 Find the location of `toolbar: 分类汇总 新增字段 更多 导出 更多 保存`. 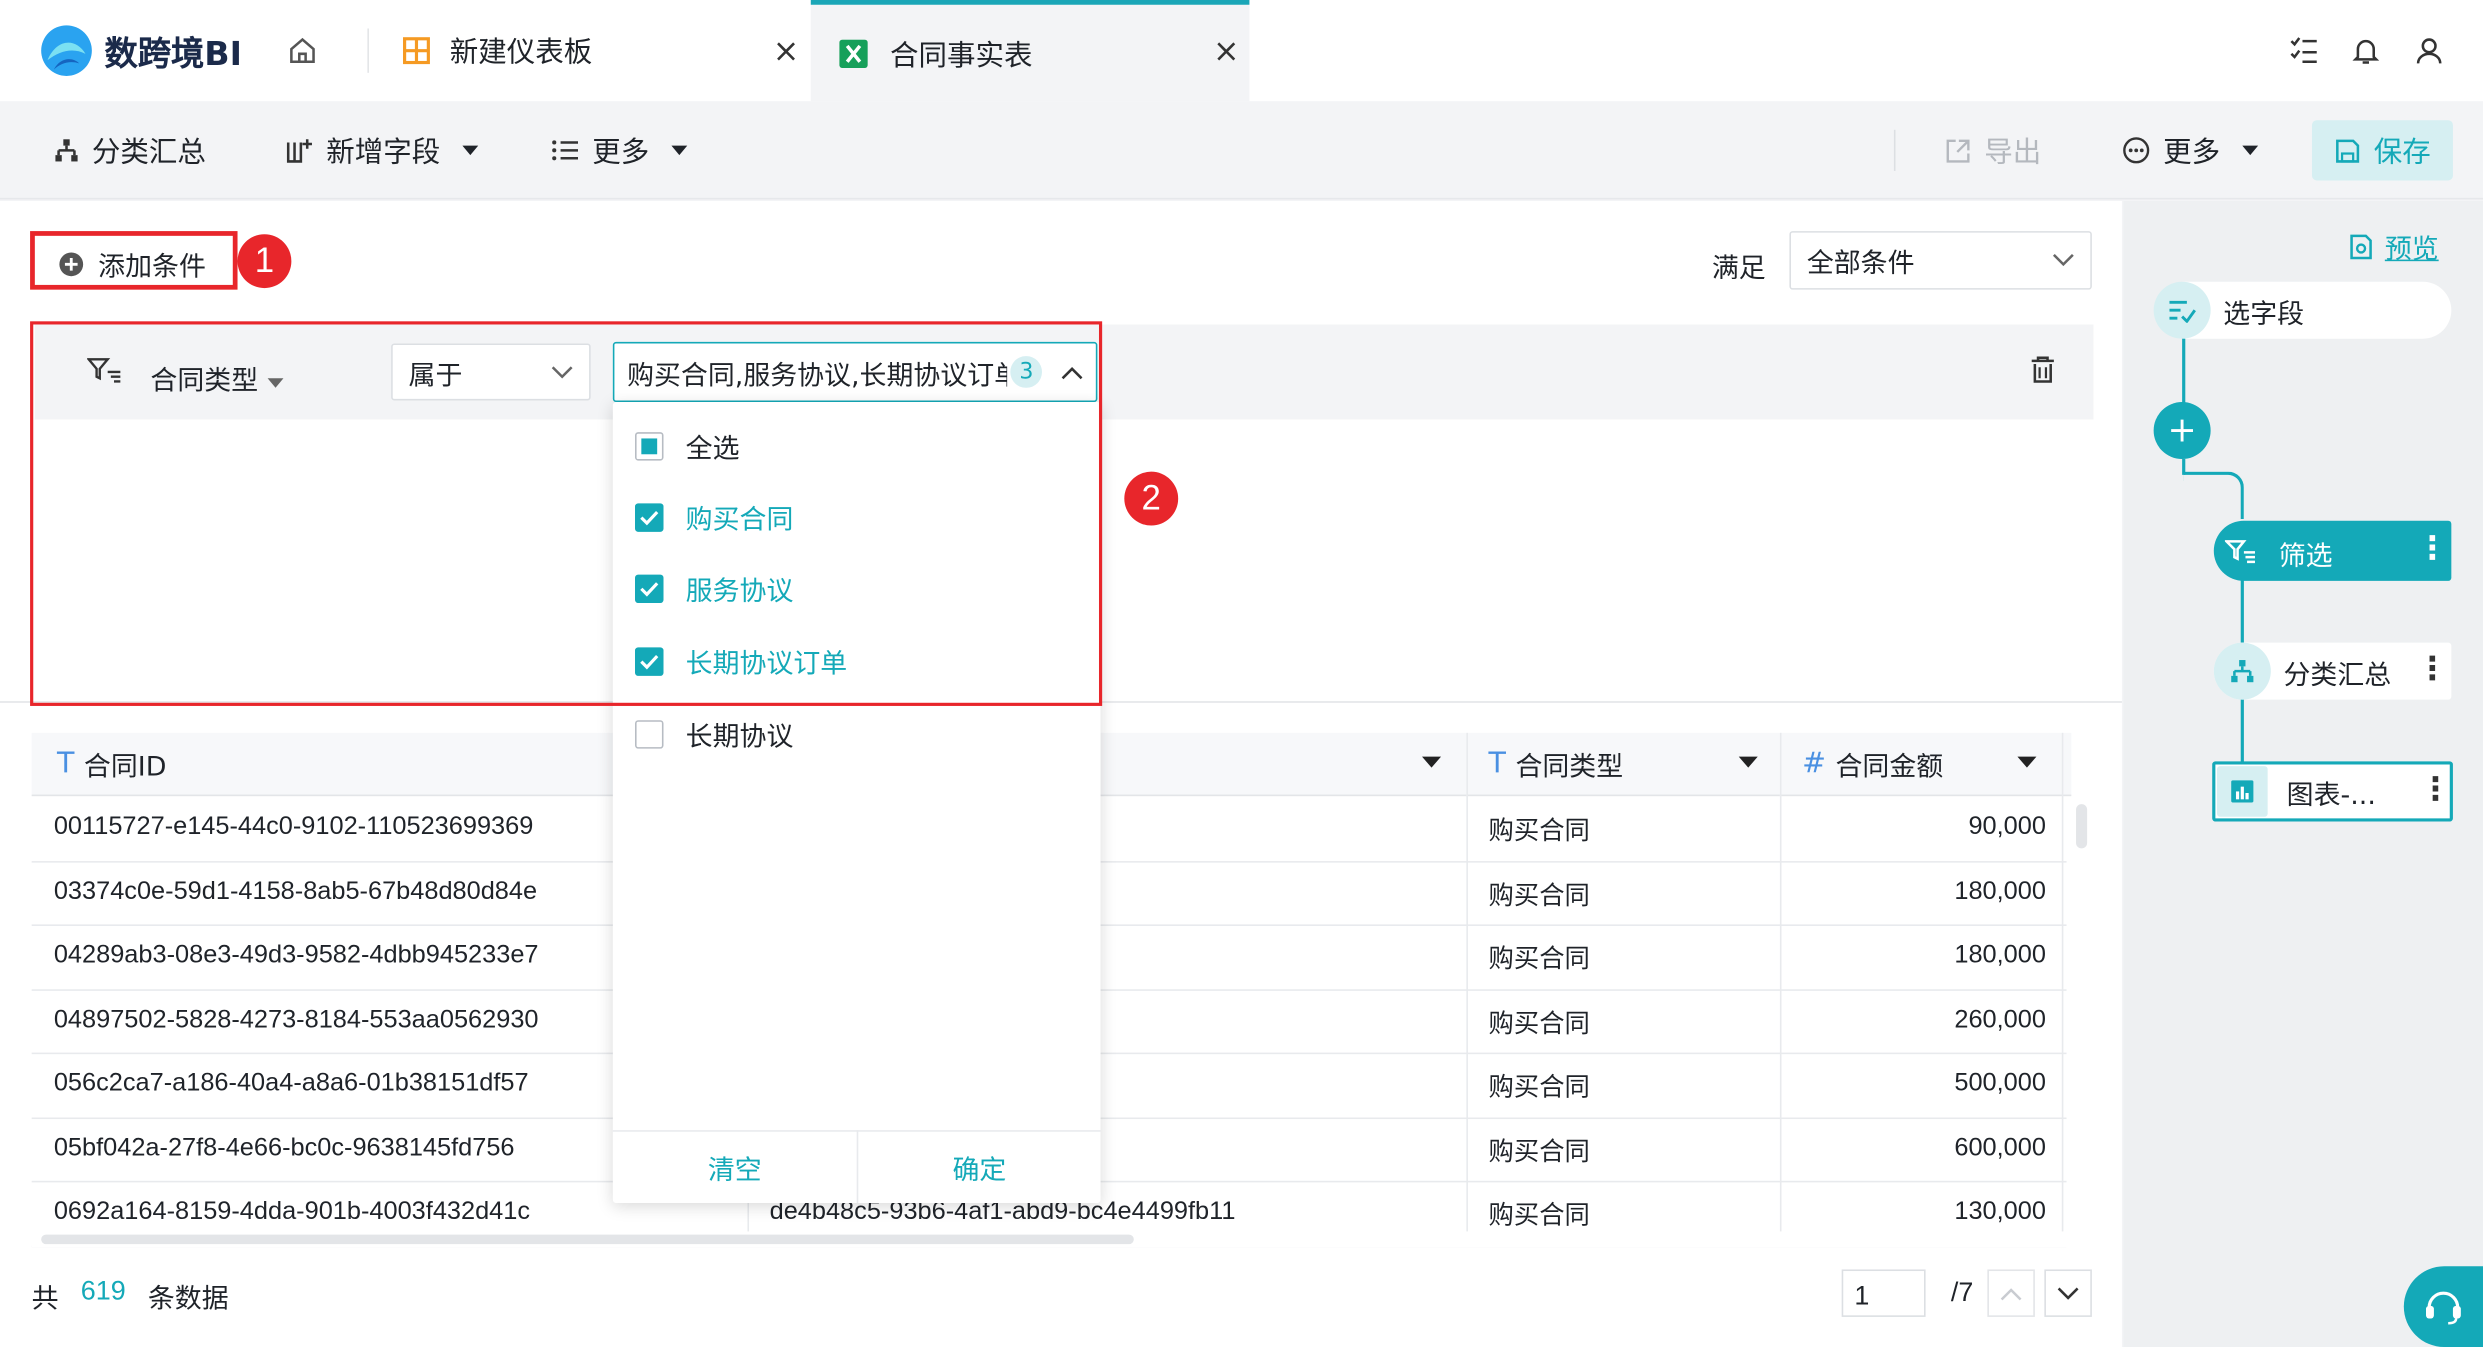

toolbar: 分类汇总 新增字段 更多 导出 更多 保存 is located at coordinates (1241, 150).